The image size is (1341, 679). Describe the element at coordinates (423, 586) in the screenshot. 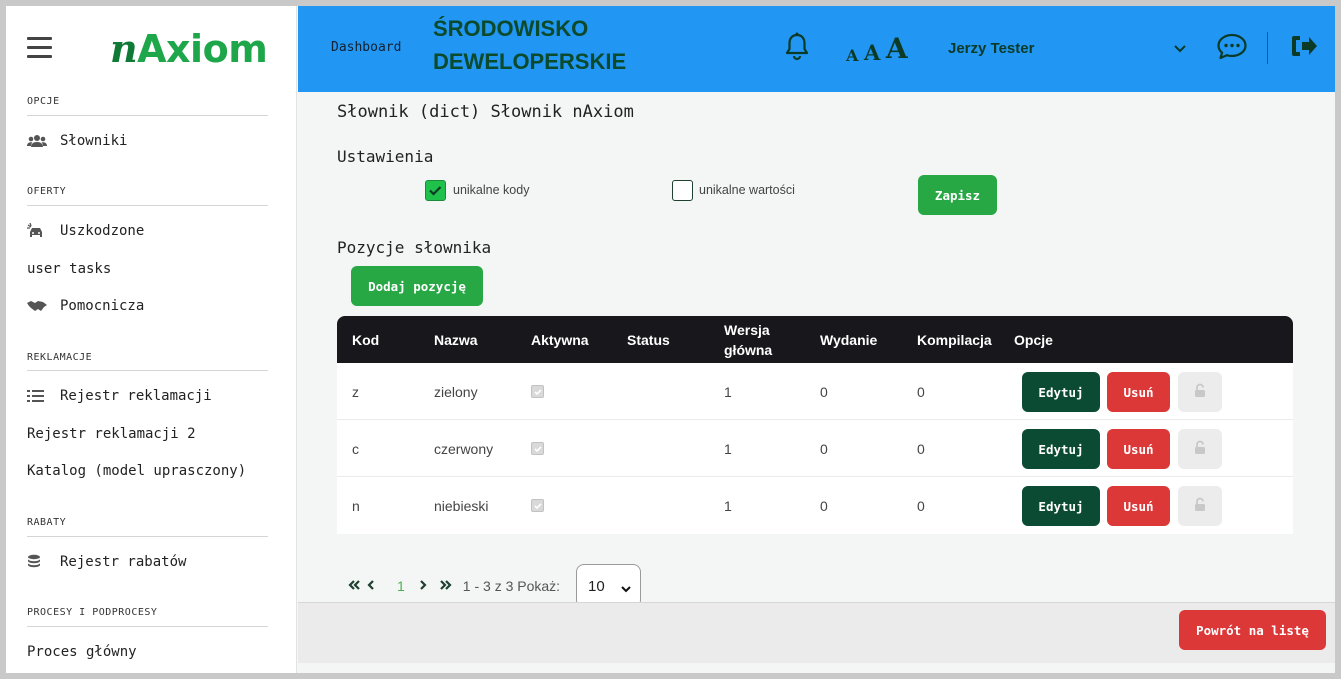

I see `next-page-icon` at that location.